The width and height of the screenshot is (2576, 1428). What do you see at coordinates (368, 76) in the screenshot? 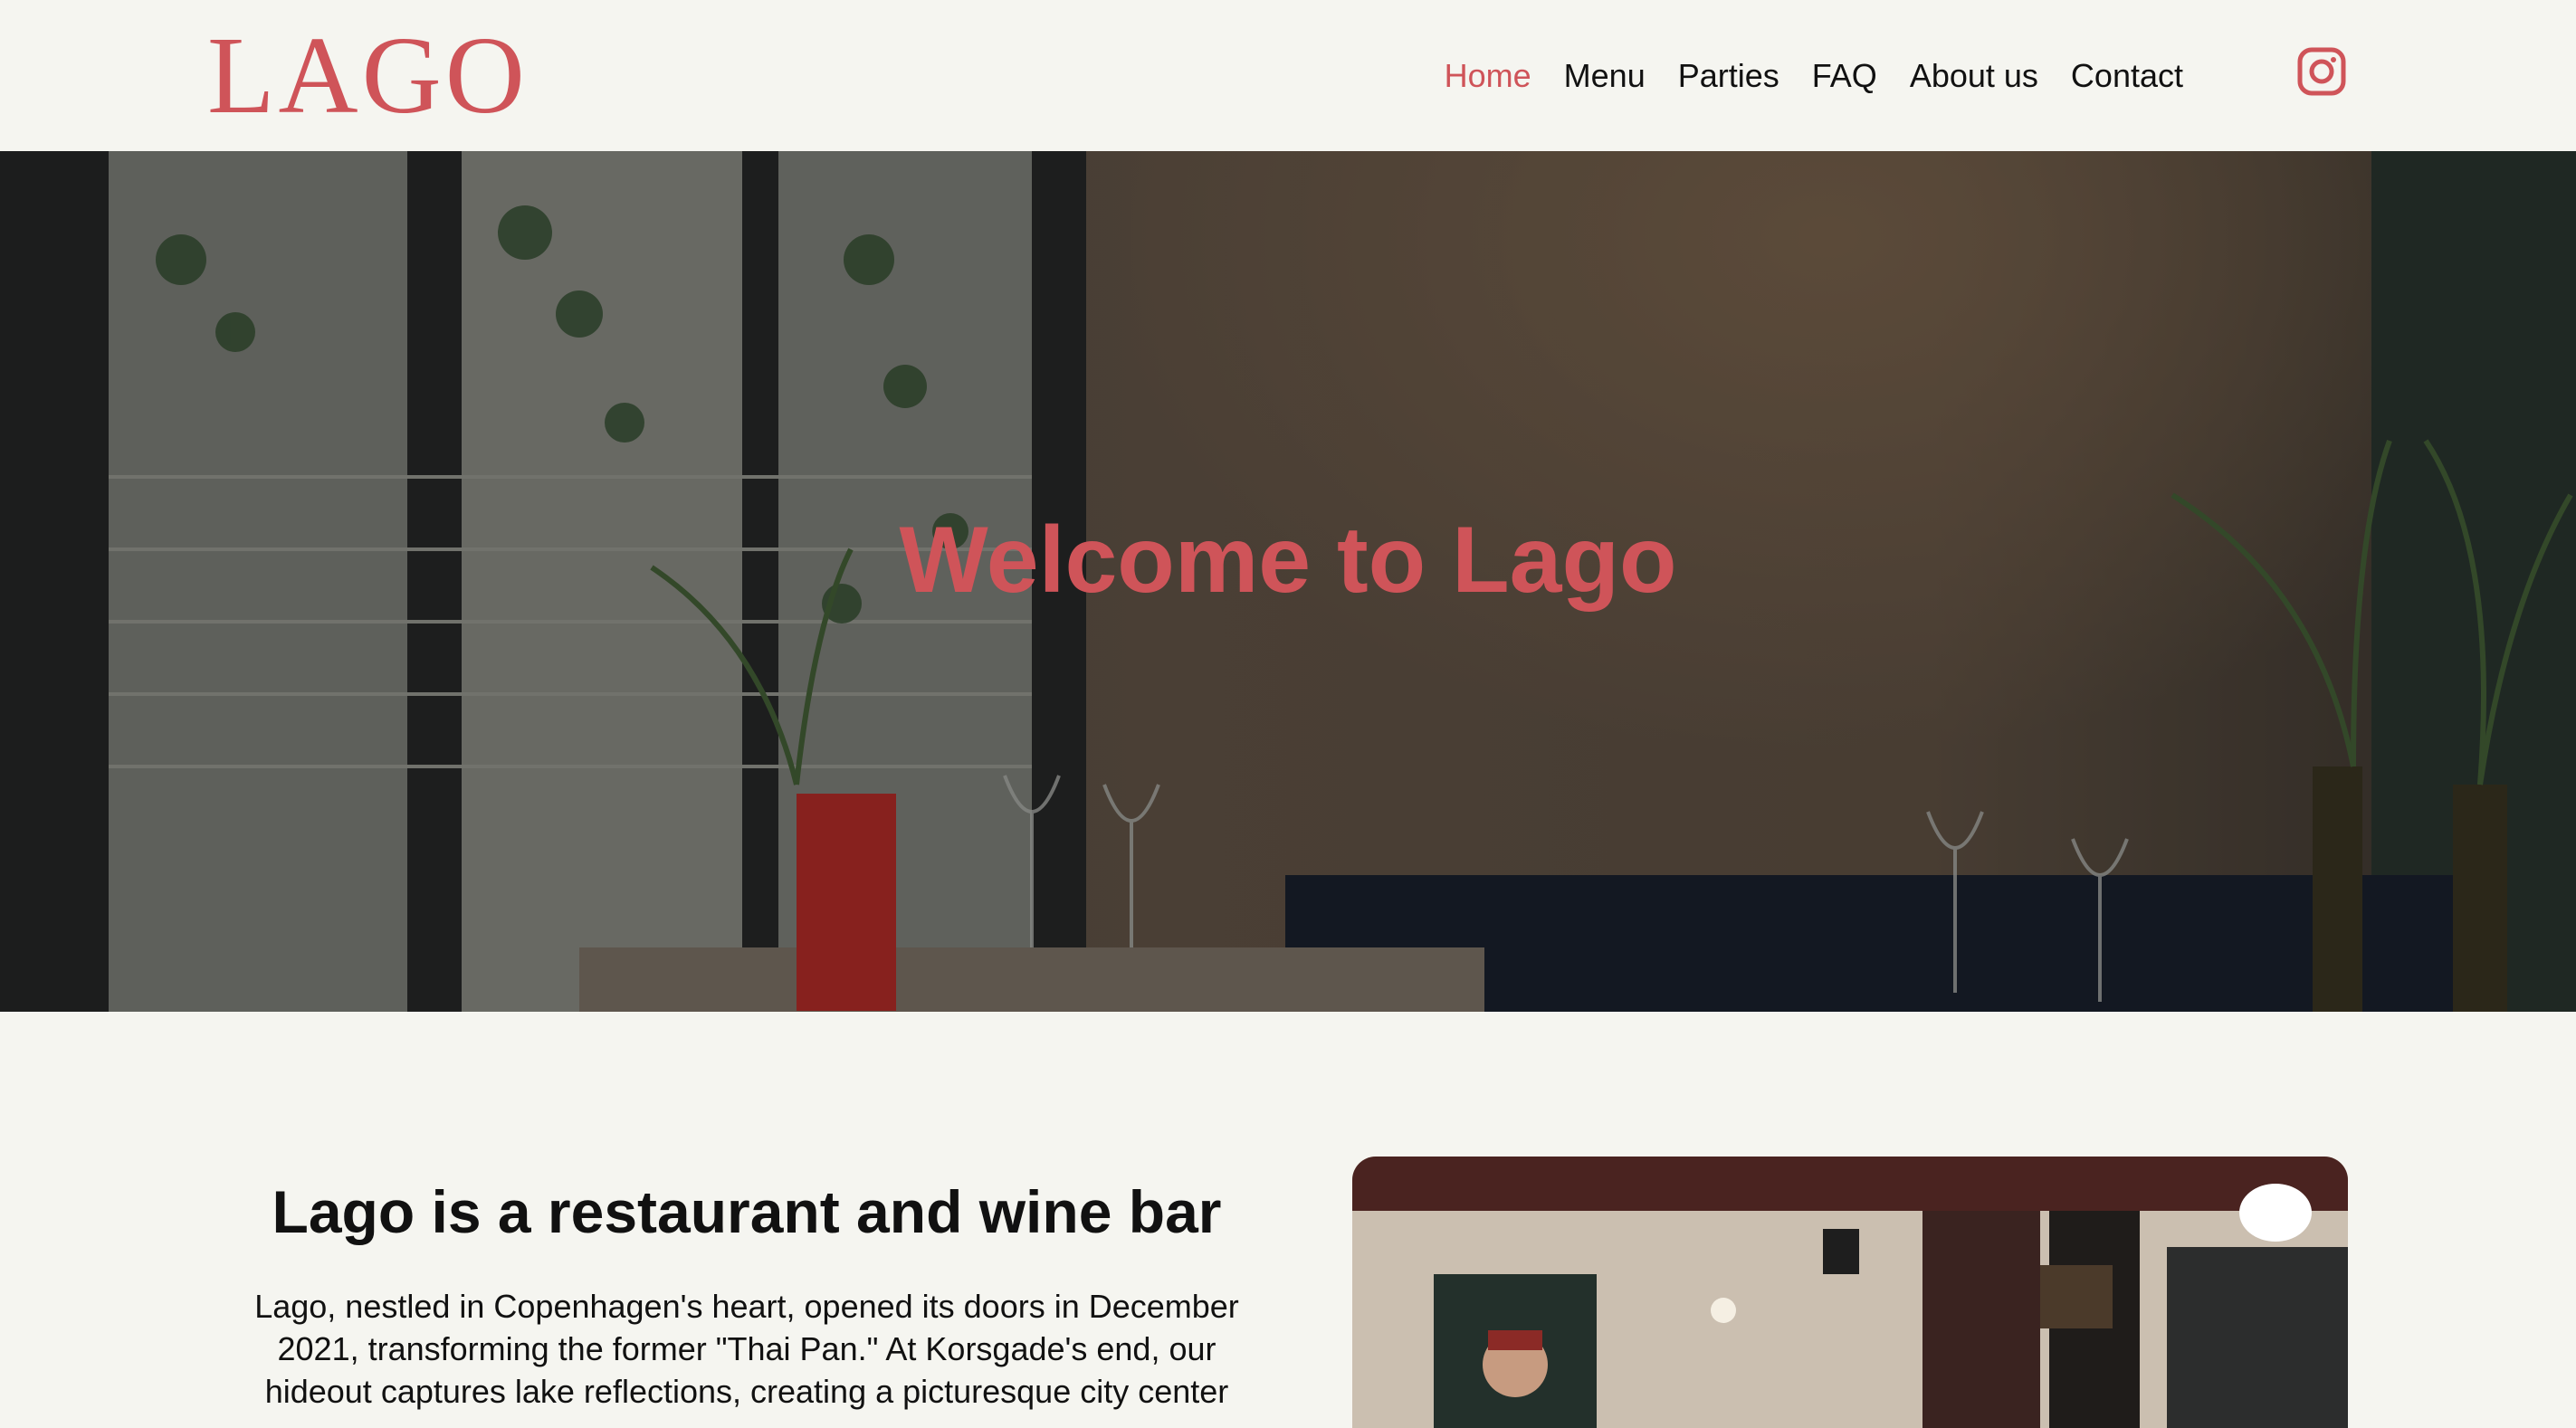
I see `site-logo: LAGO` at bounding box center [368, 76].